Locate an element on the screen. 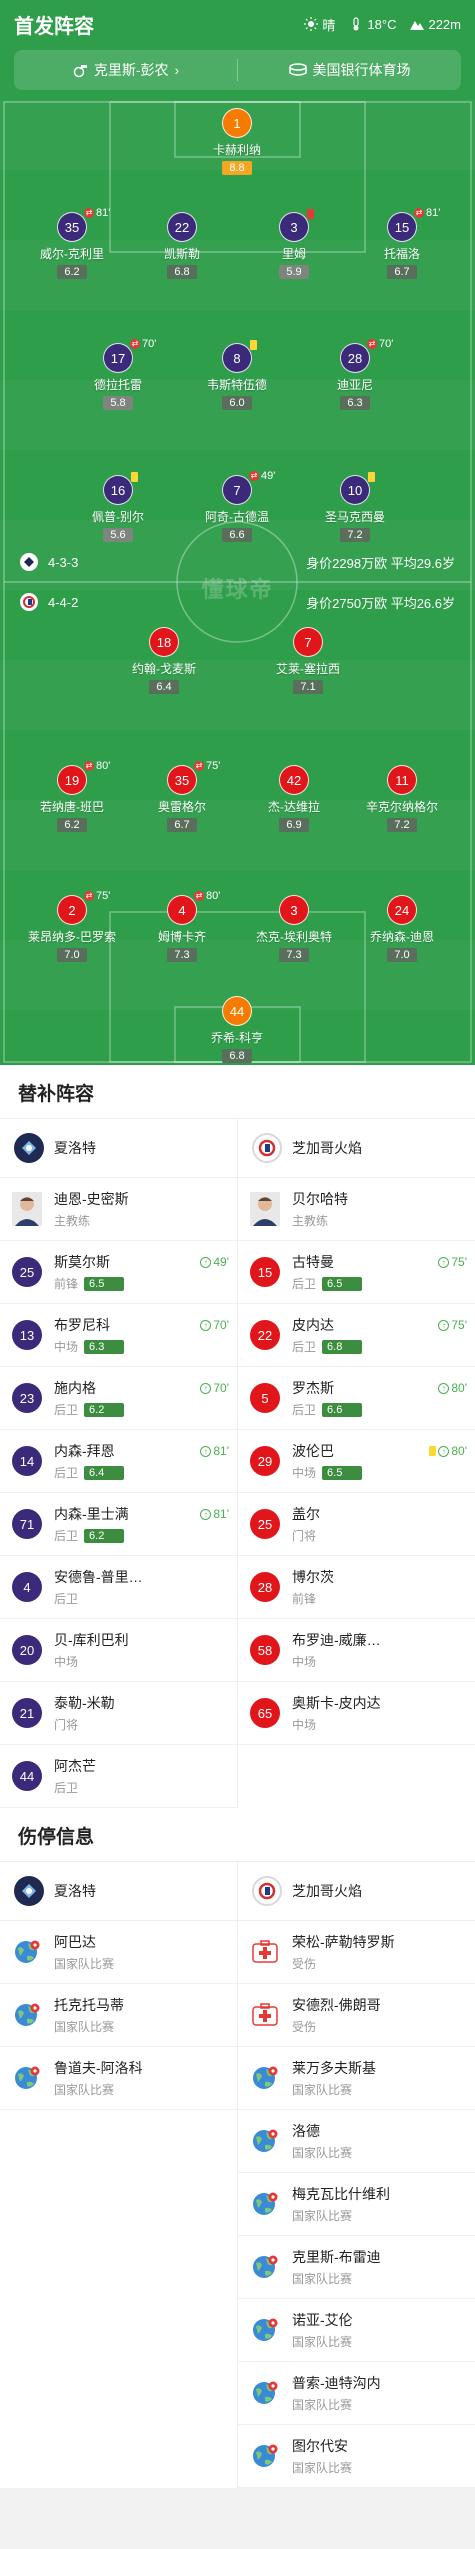 The width and height of the screenshot is (475, 2549). home-player: 10 圣马克西曼 7.2 is located at coordinates (355, 507).